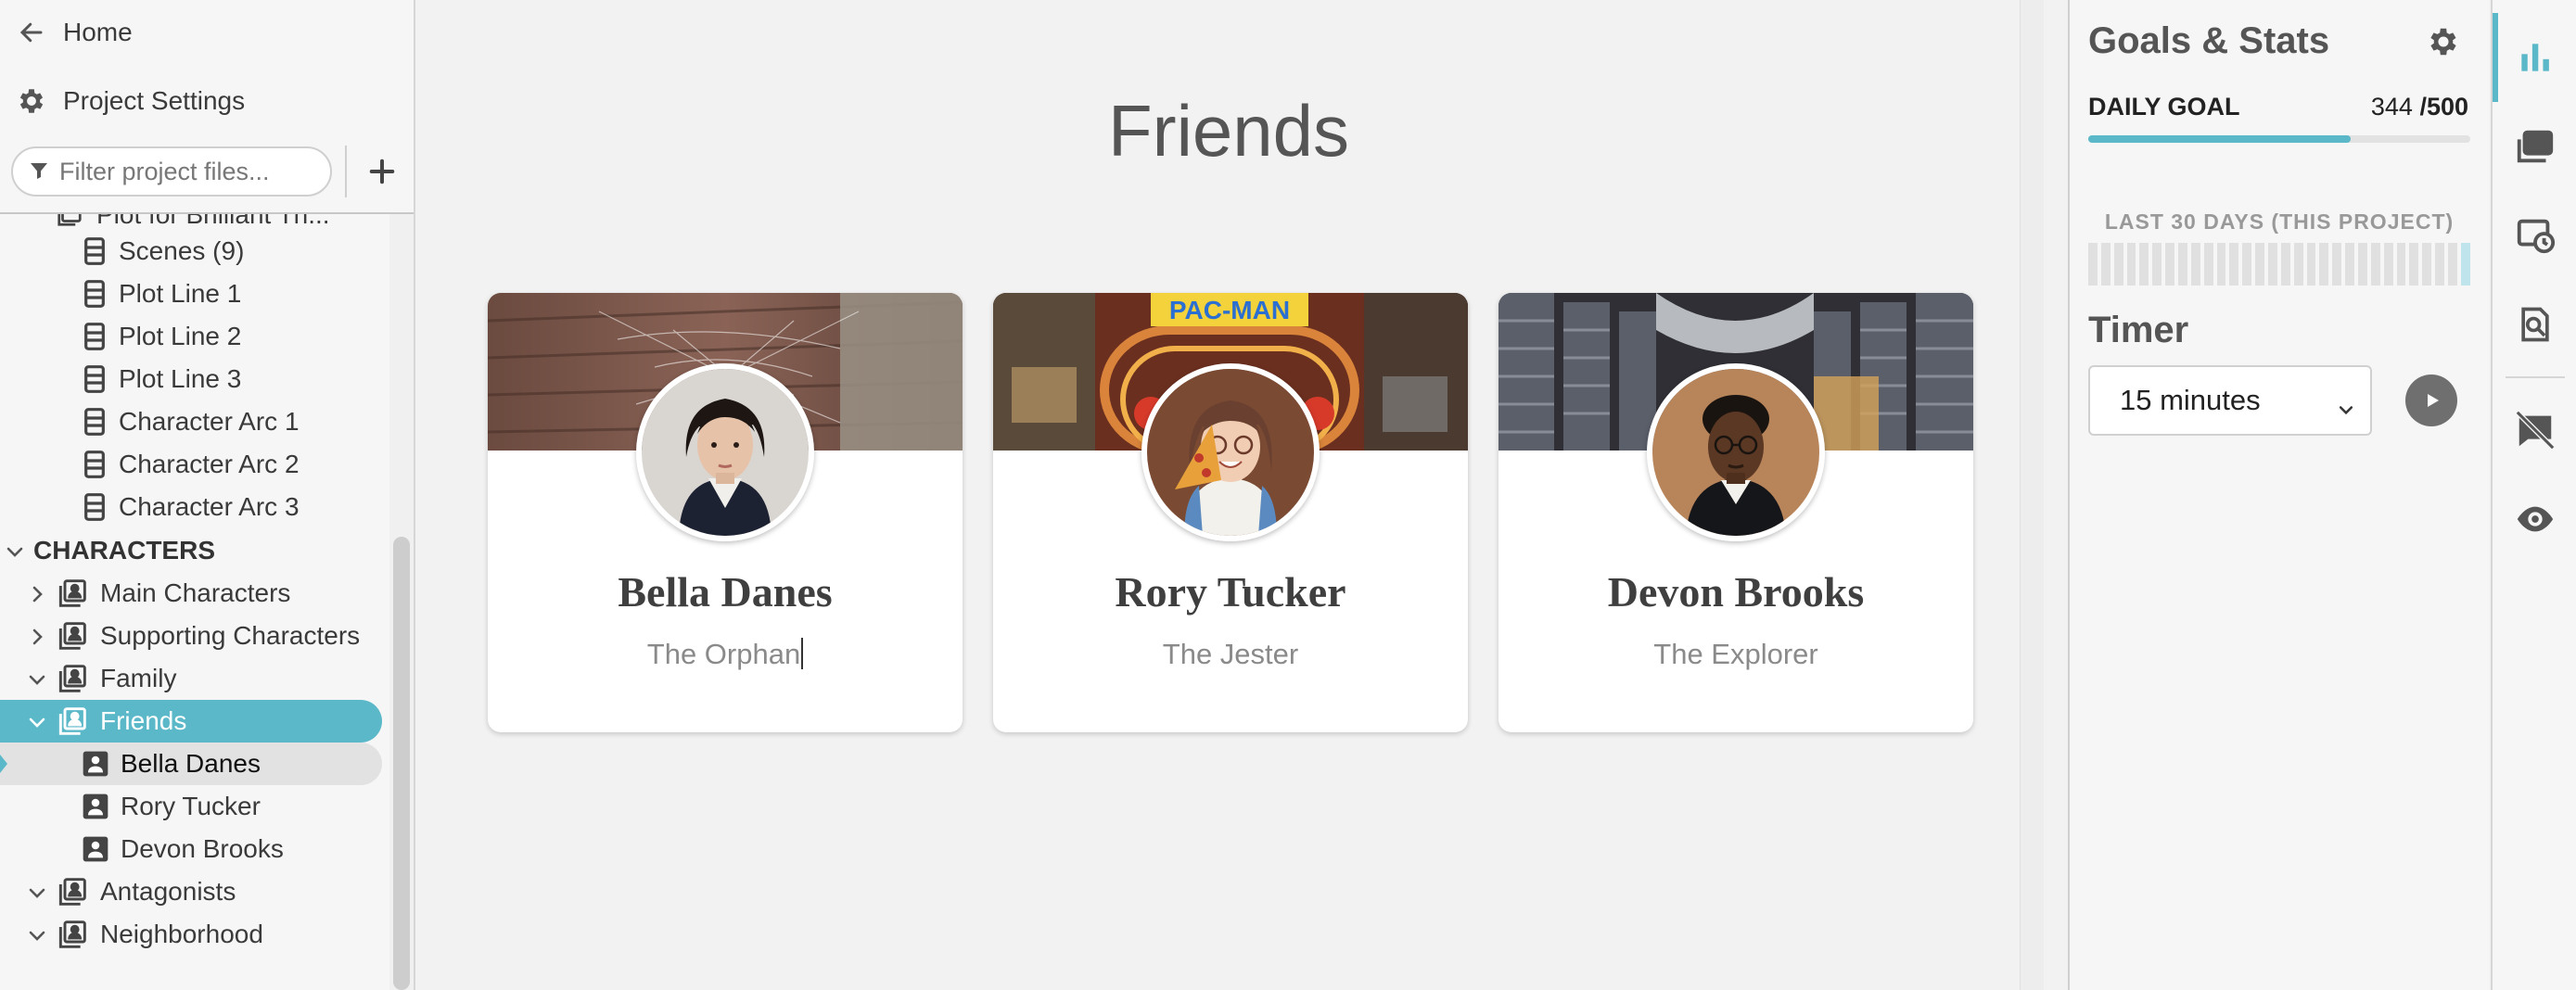  Describe the element at coordinates (346, 172) in the screenshot. I see `filter-divider` at that location.